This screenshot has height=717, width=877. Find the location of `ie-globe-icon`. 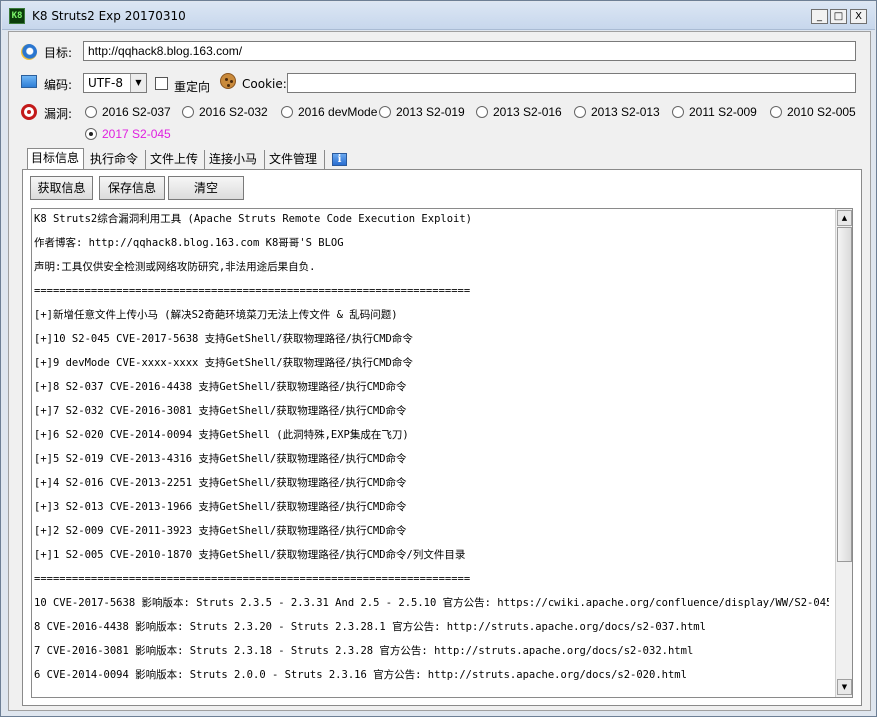

ie-globe-icon is located at coordinates (29, 52).